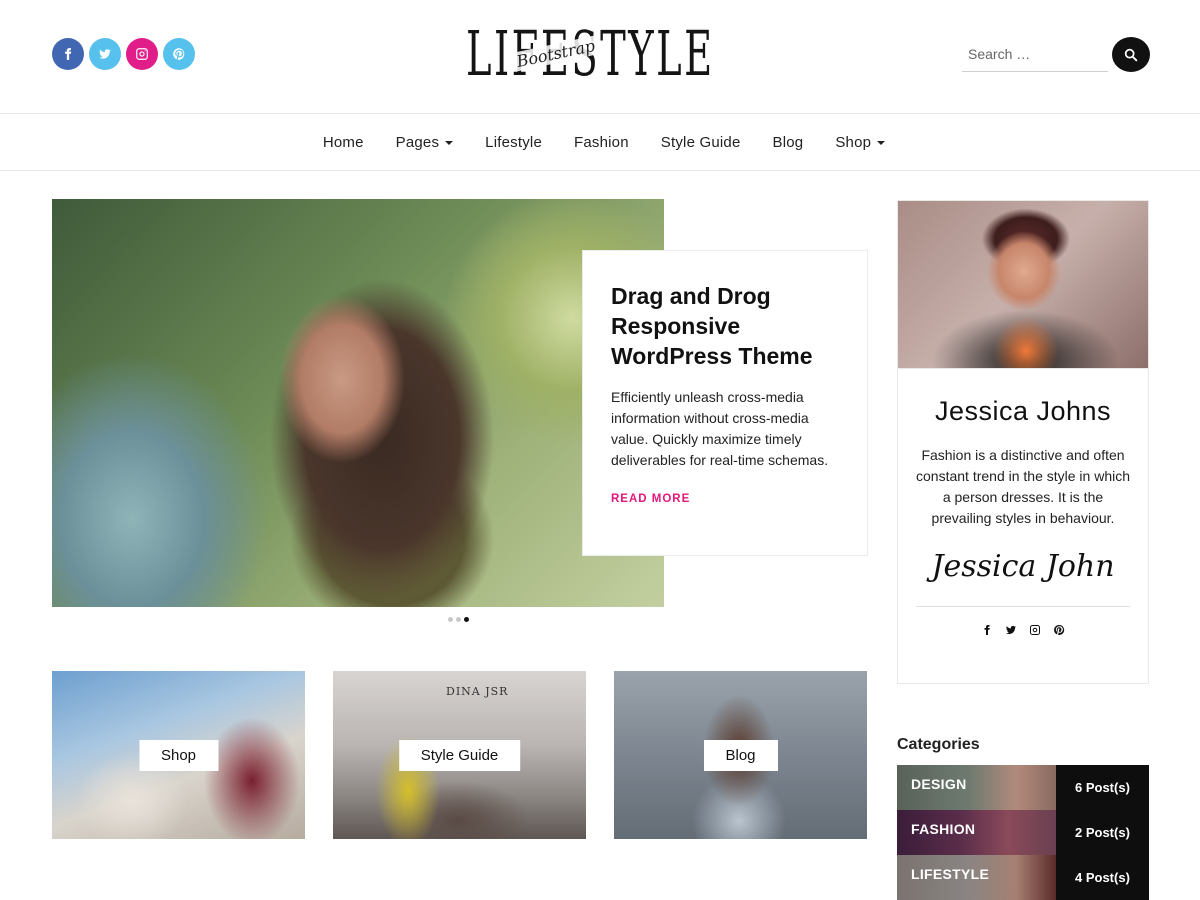  Describe the element at coordinates (650, 499) in the screenshot. I see `read-more-link: READ MORE` at that location.